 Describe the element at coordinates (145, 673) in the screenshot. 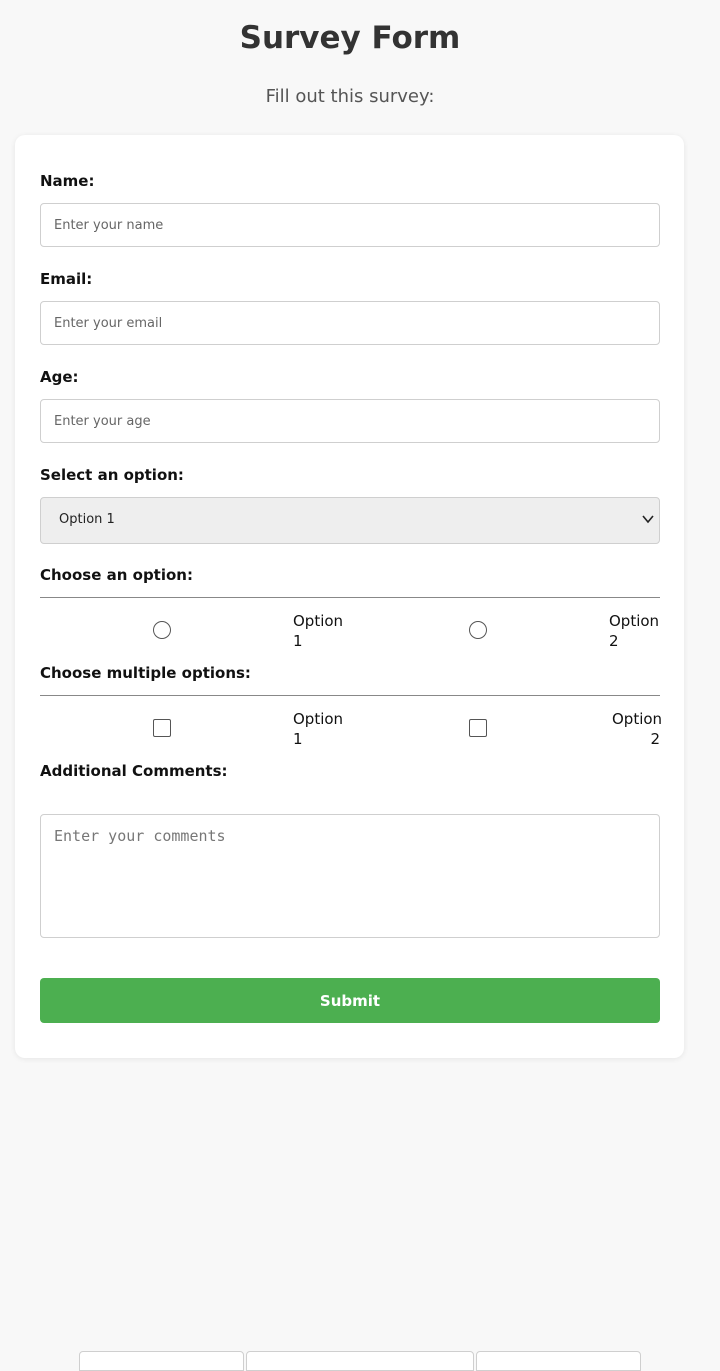

I see `checkbox-group-label: Choose multiple options:` at that location.